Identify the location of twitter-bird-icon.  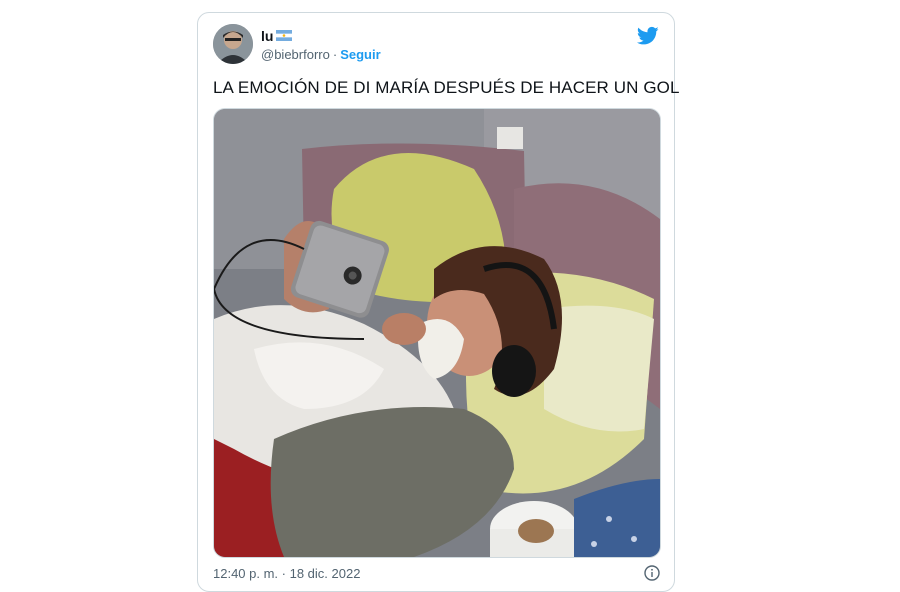
(647, 36).